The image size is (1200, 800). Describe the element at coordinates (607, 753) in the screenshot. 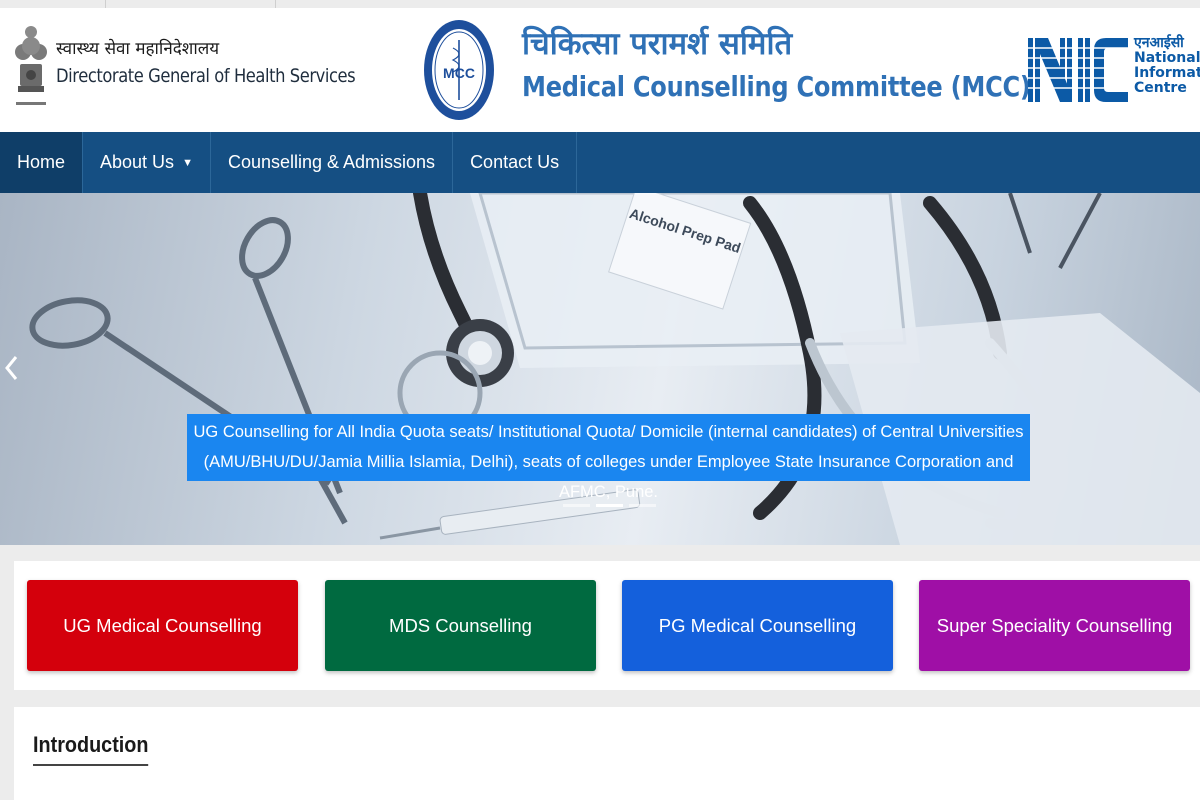

I see `introduction-section: Introduction` at that location.